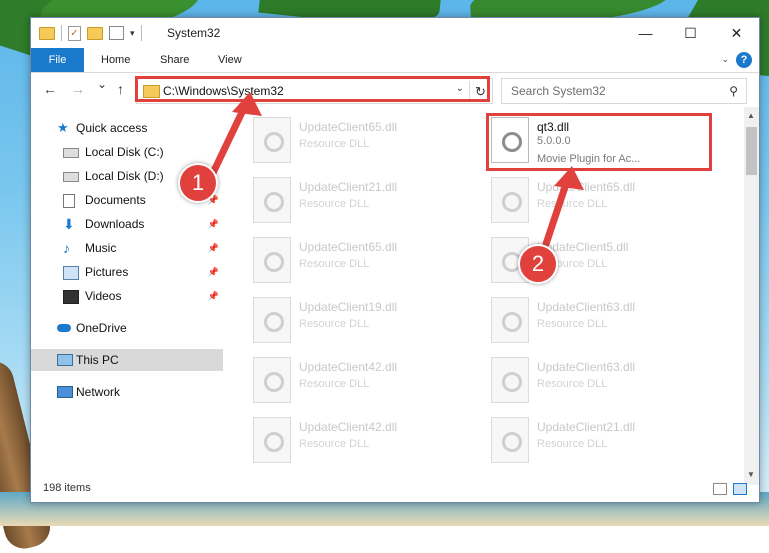  What do you see at coordinates (132, 33) in the screenshot?
I see `customize-toolbar-icon: ▾` at bounding box center [132, 33].